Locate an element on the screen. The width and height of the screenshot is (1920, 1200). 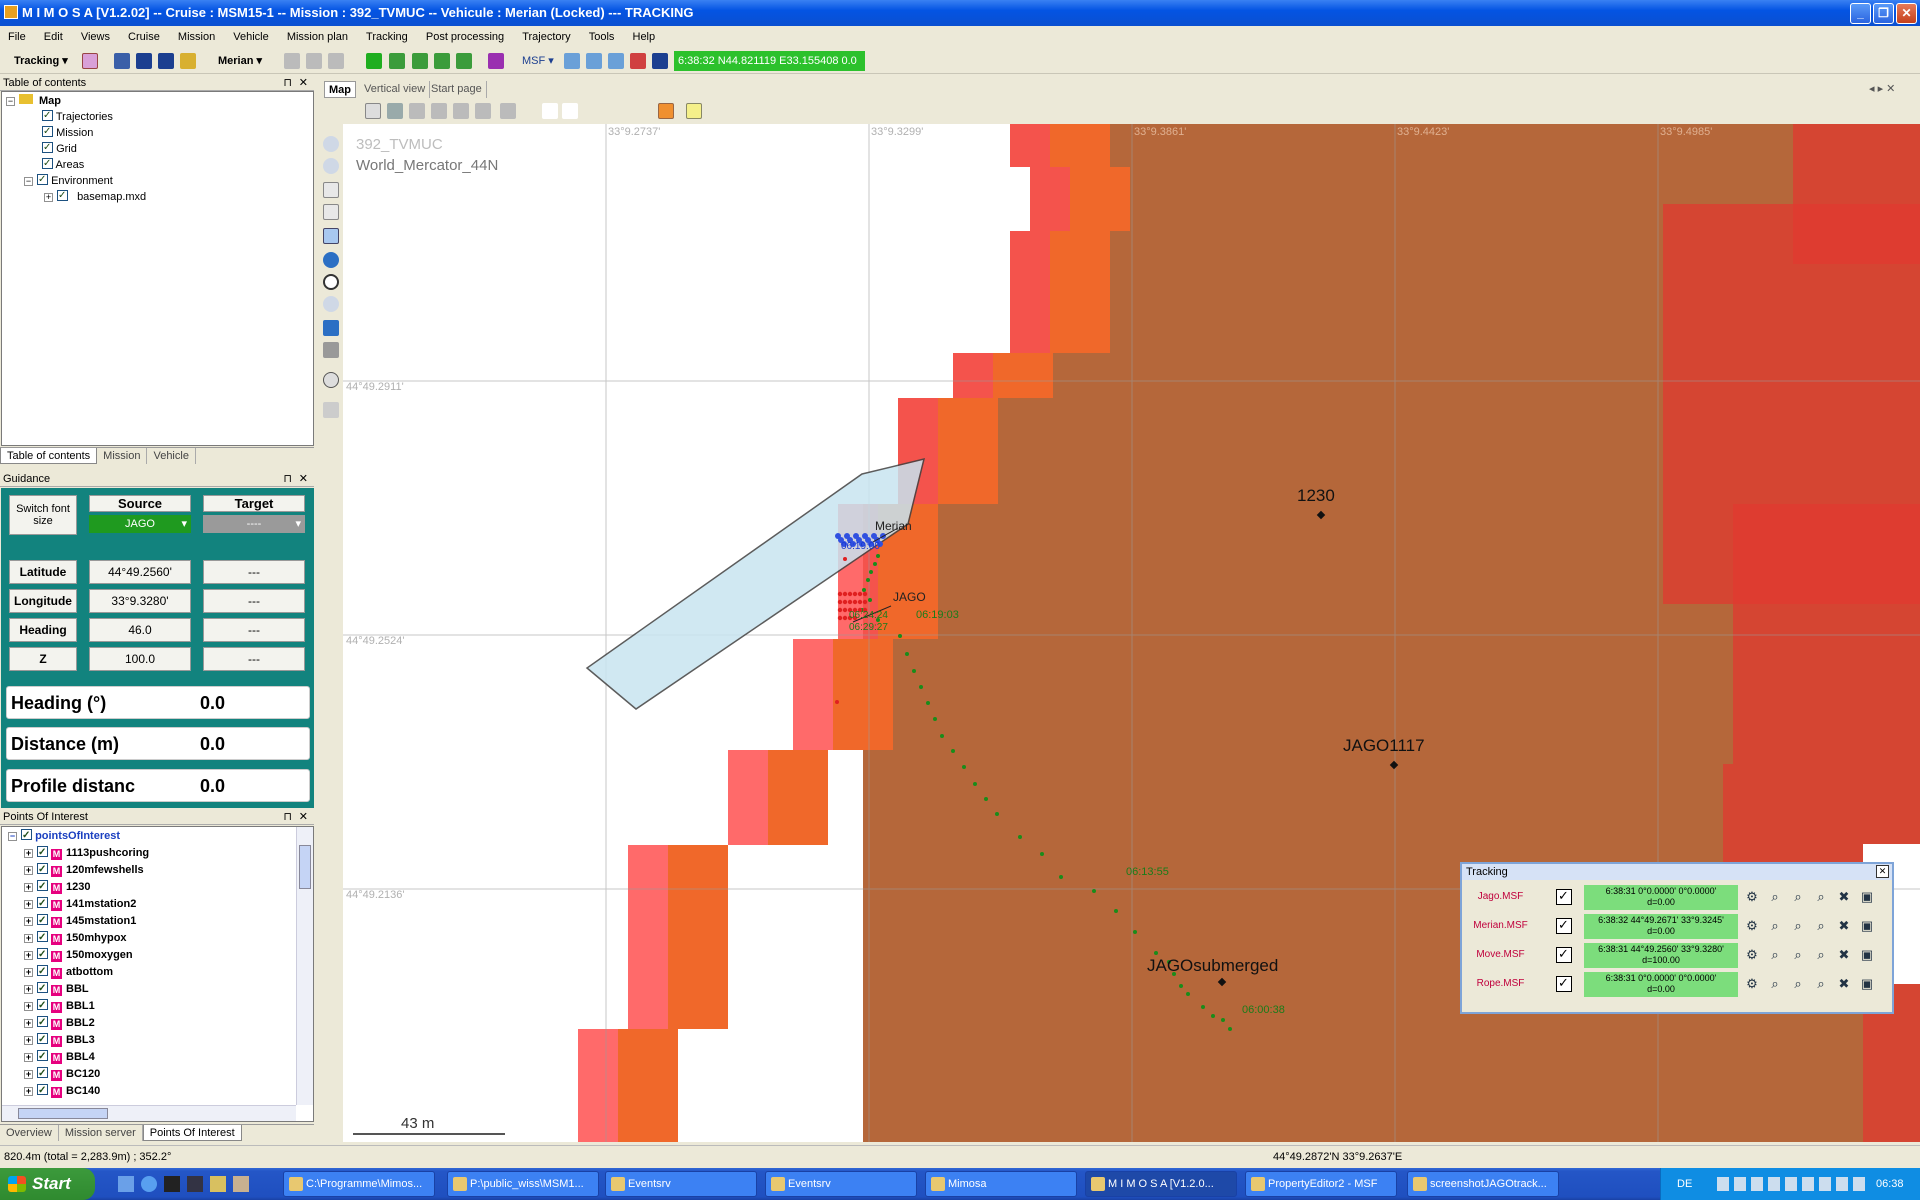
grid-icon is located at coordinates (292, 61).